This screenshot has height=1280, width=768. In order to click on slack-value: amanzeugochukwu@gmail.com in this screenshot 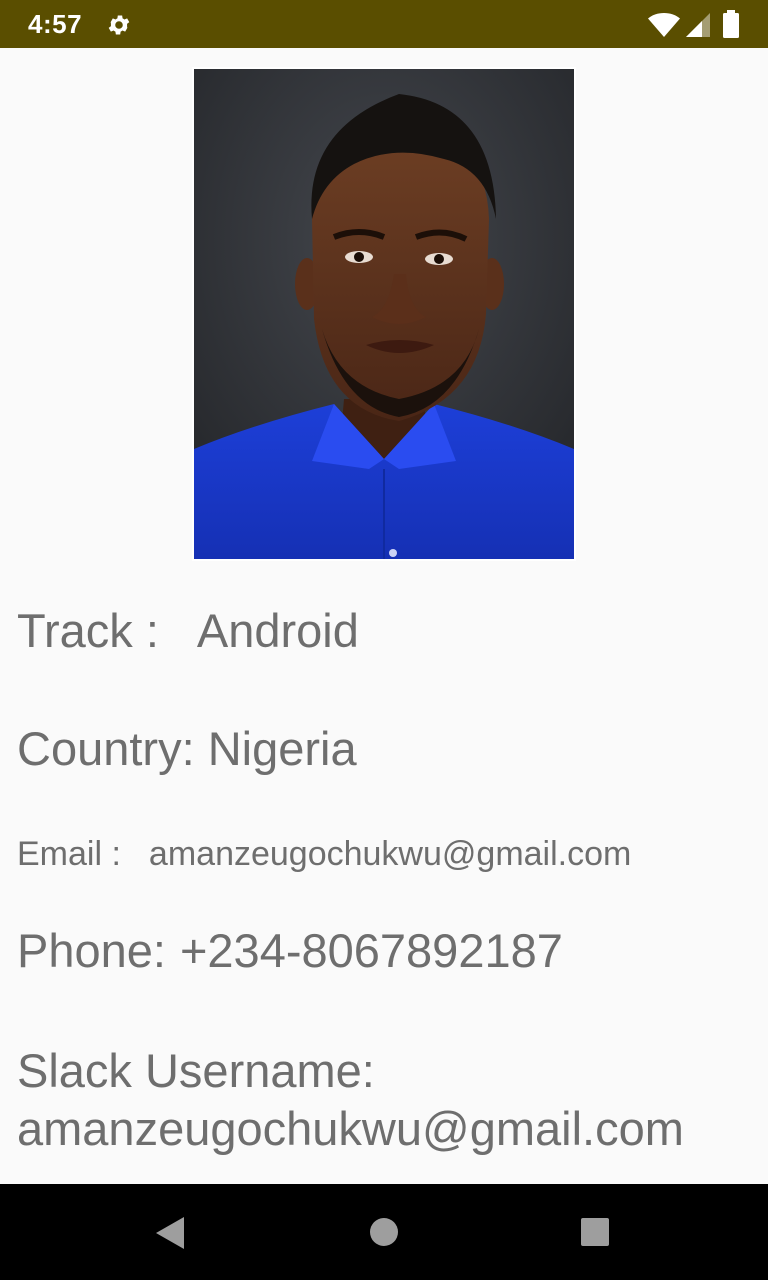, I will do `click(350, 1128)`.